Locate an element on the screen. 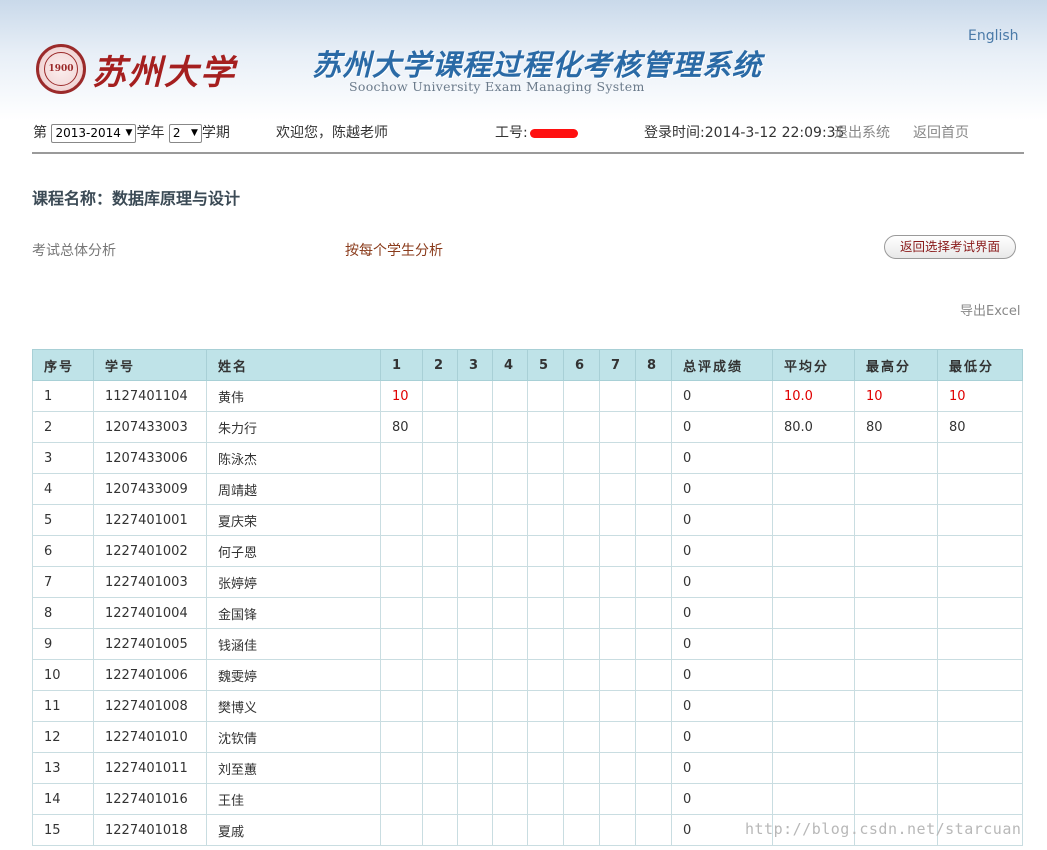 The image size is (1047, 850). back-to-exam-select-button: 返回选择考试界面 is located at coordinates (950, 247).